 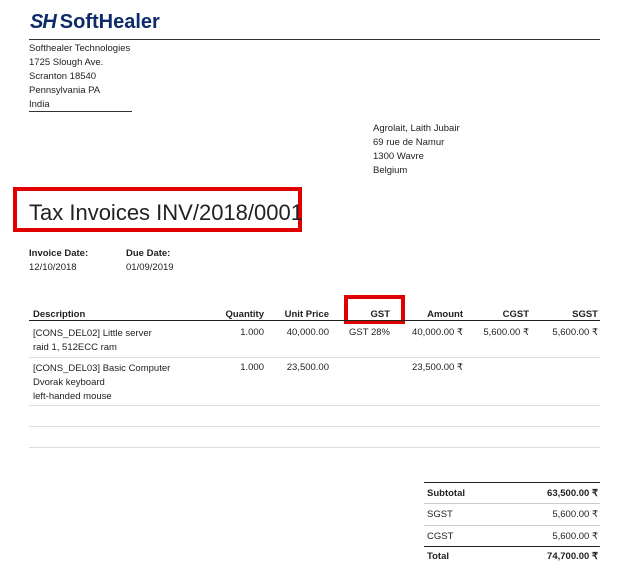 I want to click on total-label: Total, so click(x=438, y=556).